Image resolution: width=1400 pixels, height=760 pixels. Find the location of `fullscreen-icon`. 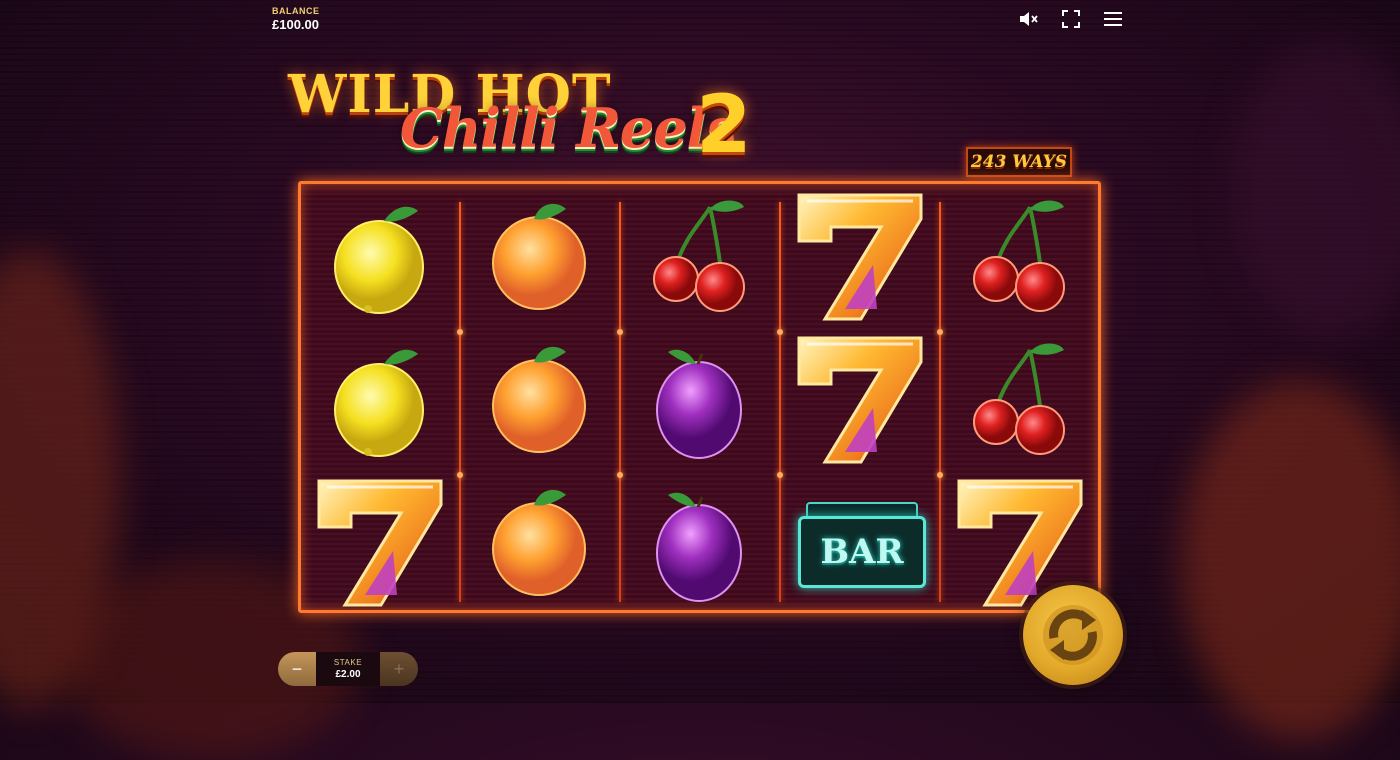

fullscreen-icon is located at coordinates (1071, 19).